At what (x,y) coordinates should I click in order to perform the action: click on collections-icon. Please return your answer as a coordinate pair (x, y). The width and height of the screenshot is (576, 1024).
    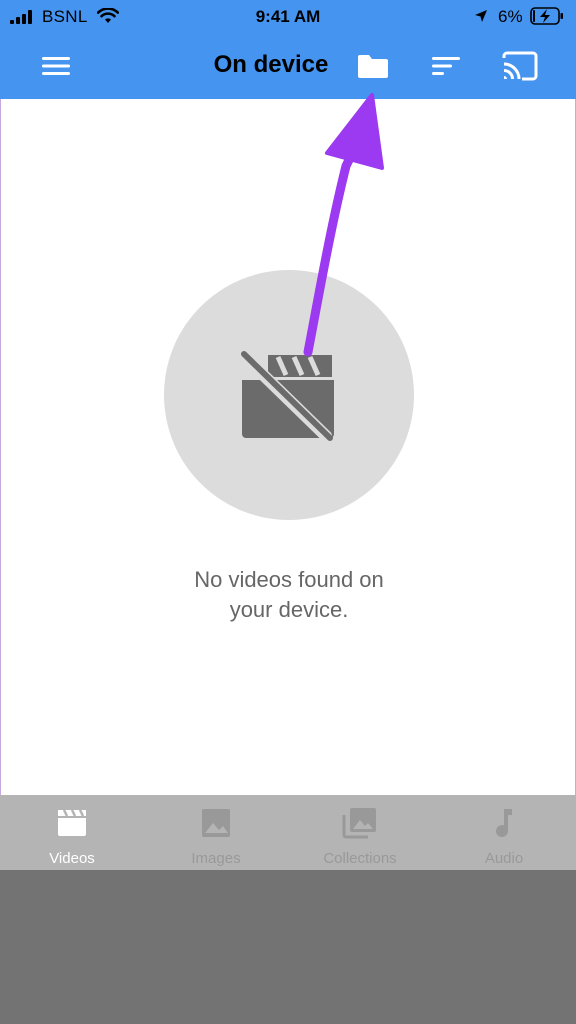
    Looking at the image, I should click on (359, 823).